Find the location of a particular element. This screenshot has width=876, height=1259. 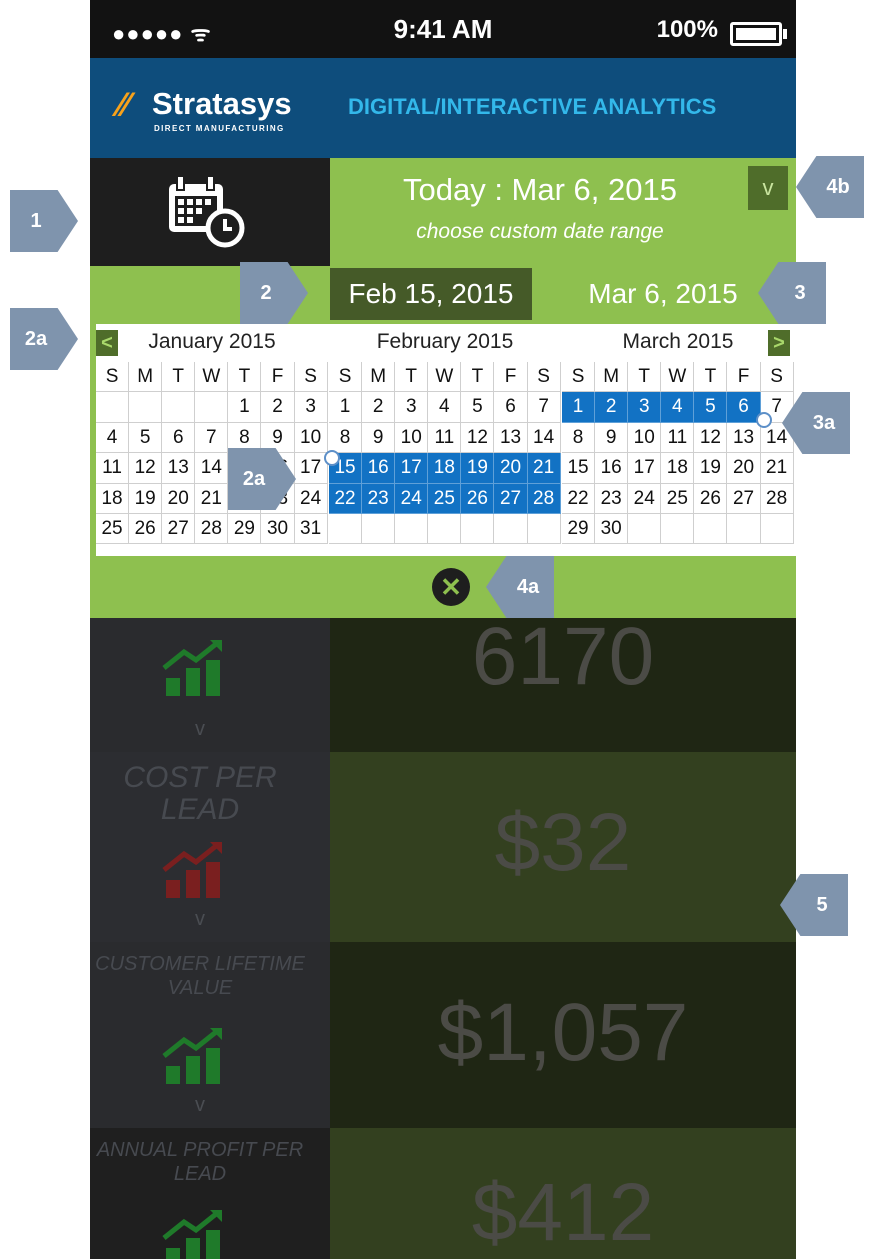

metric-tile-2: CUSTOMER LIFETIME VALUE v is located at coordinates (210, 1035).